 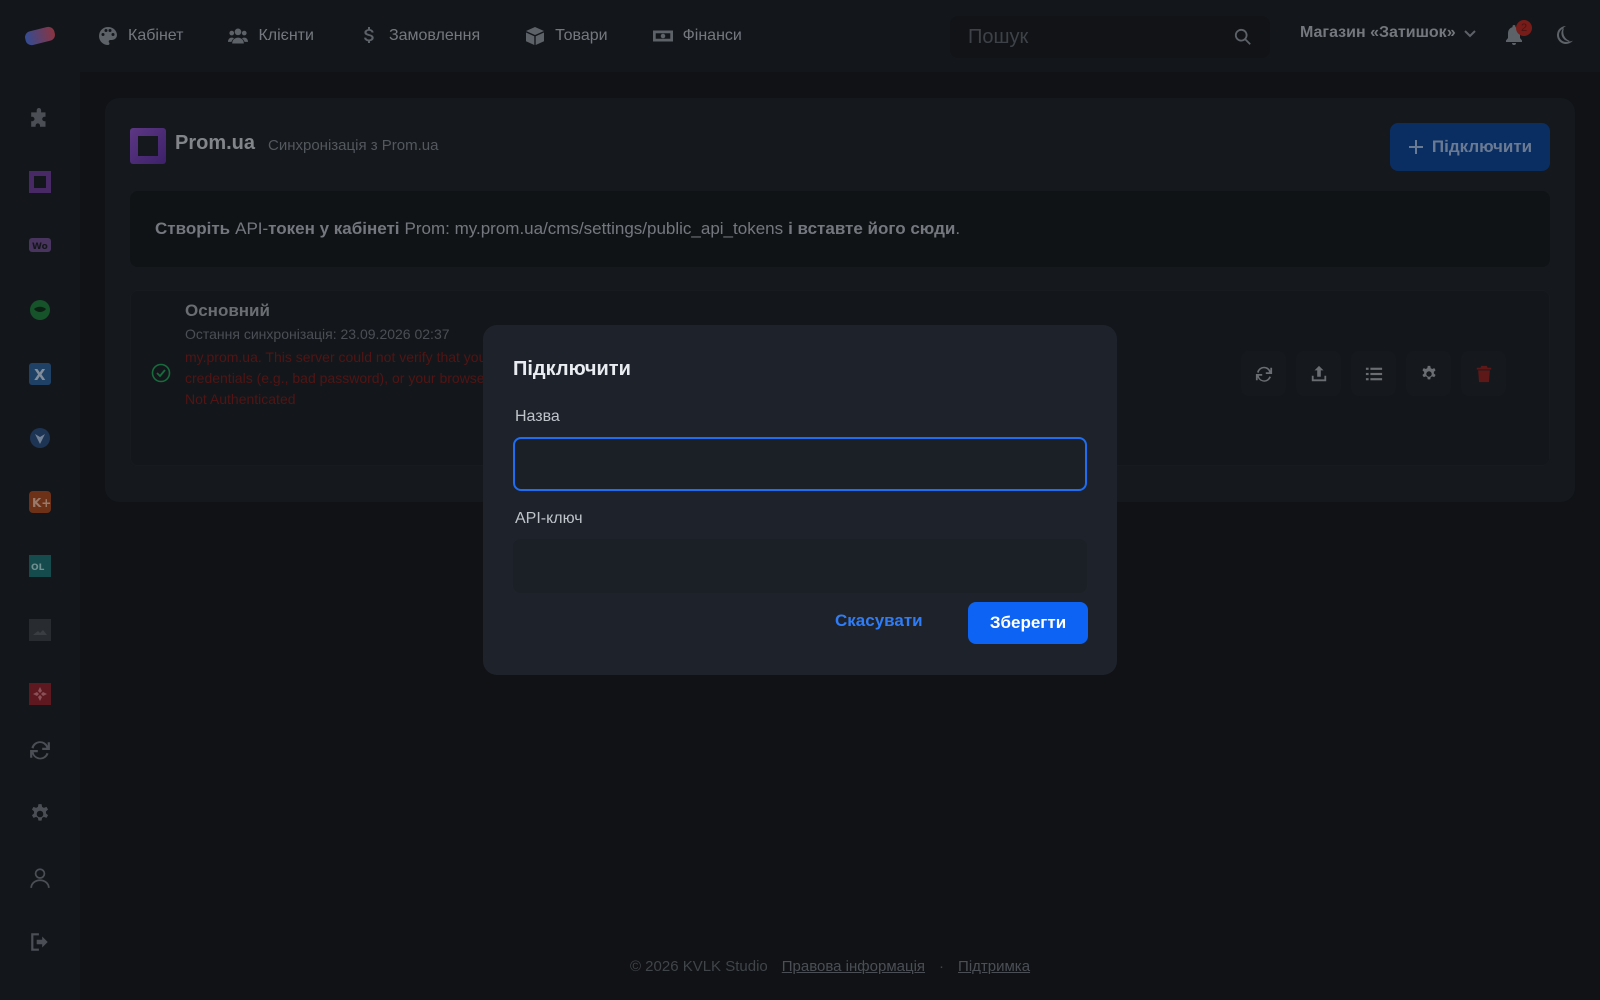 What do you see at coordinates (879, 621) in the screenshot?
I see `cancel-button: Скасувати` at bounding box center [879, 621].